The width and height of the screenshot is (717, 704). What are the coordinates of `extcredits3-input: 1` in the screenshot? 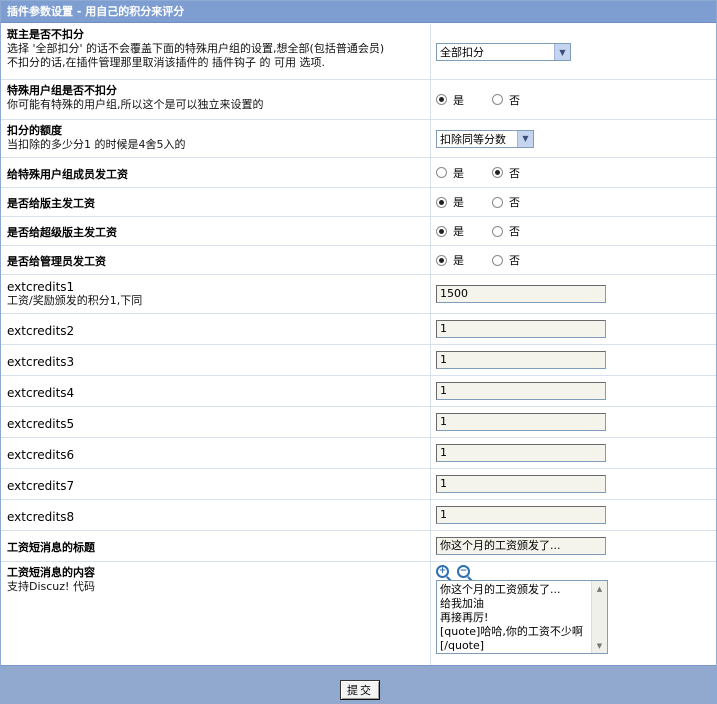 It's located at (521, 360).